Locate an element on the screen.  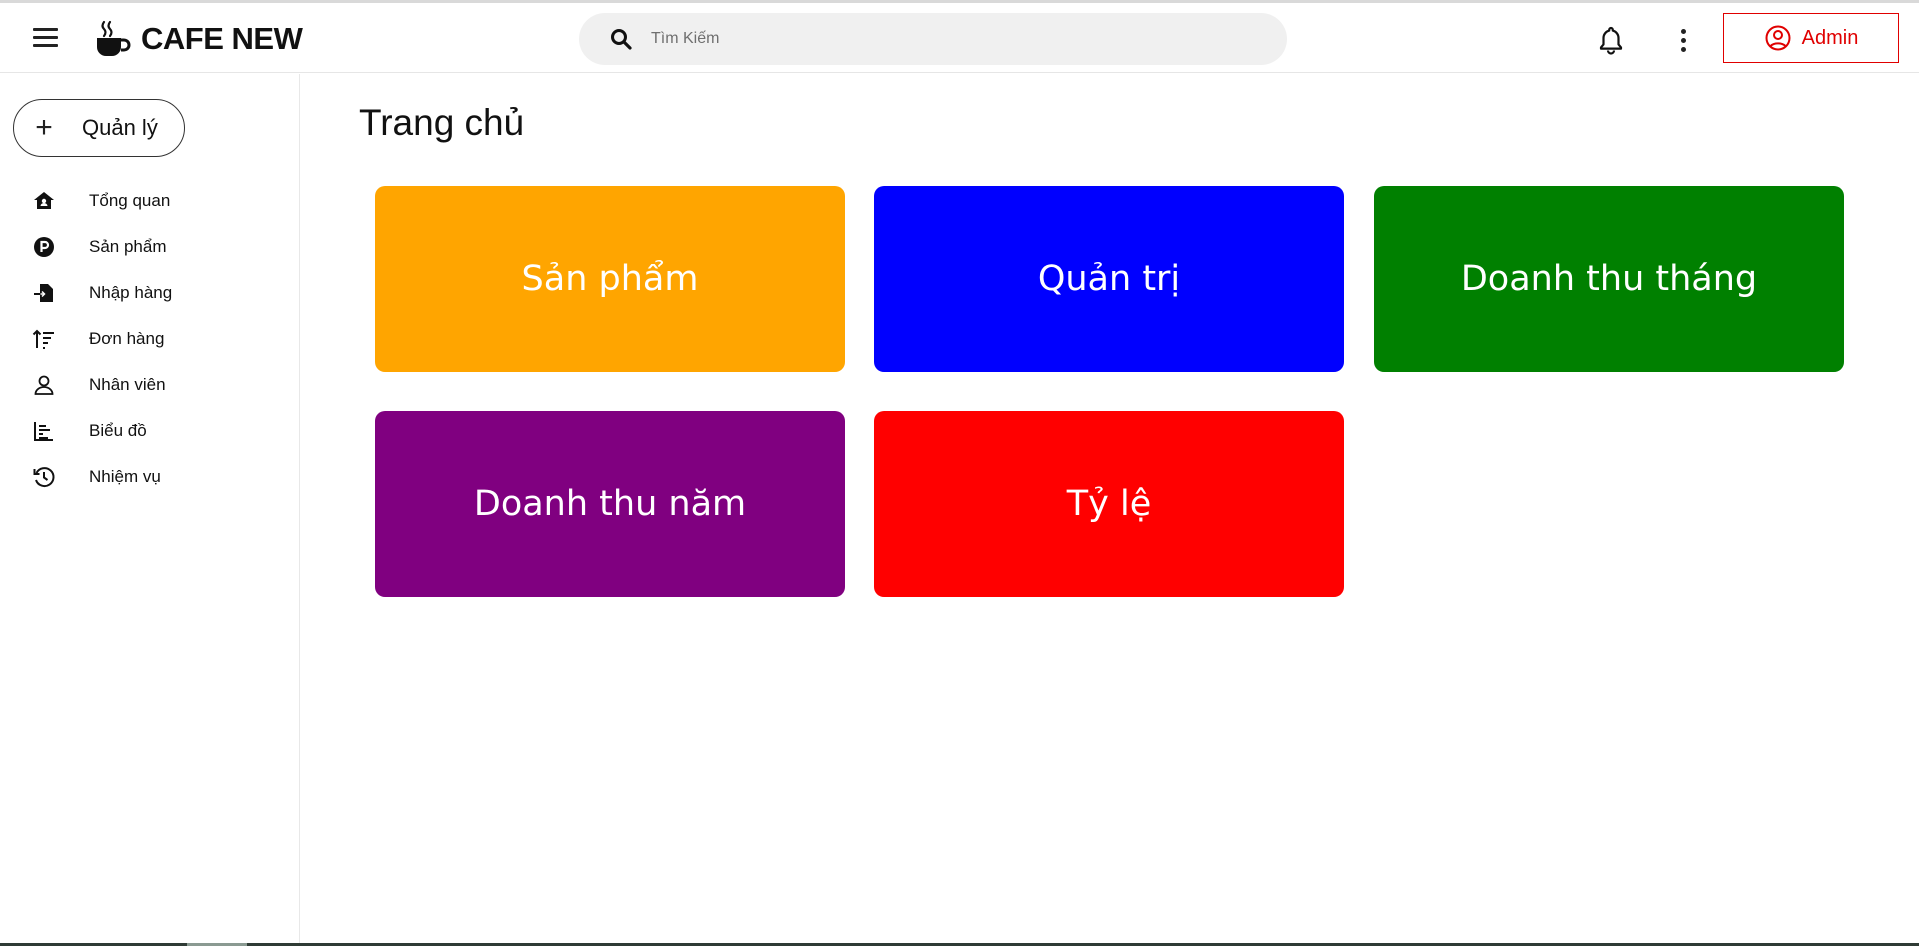
page-title: Trang chủ is located at coordinates (442, 122).